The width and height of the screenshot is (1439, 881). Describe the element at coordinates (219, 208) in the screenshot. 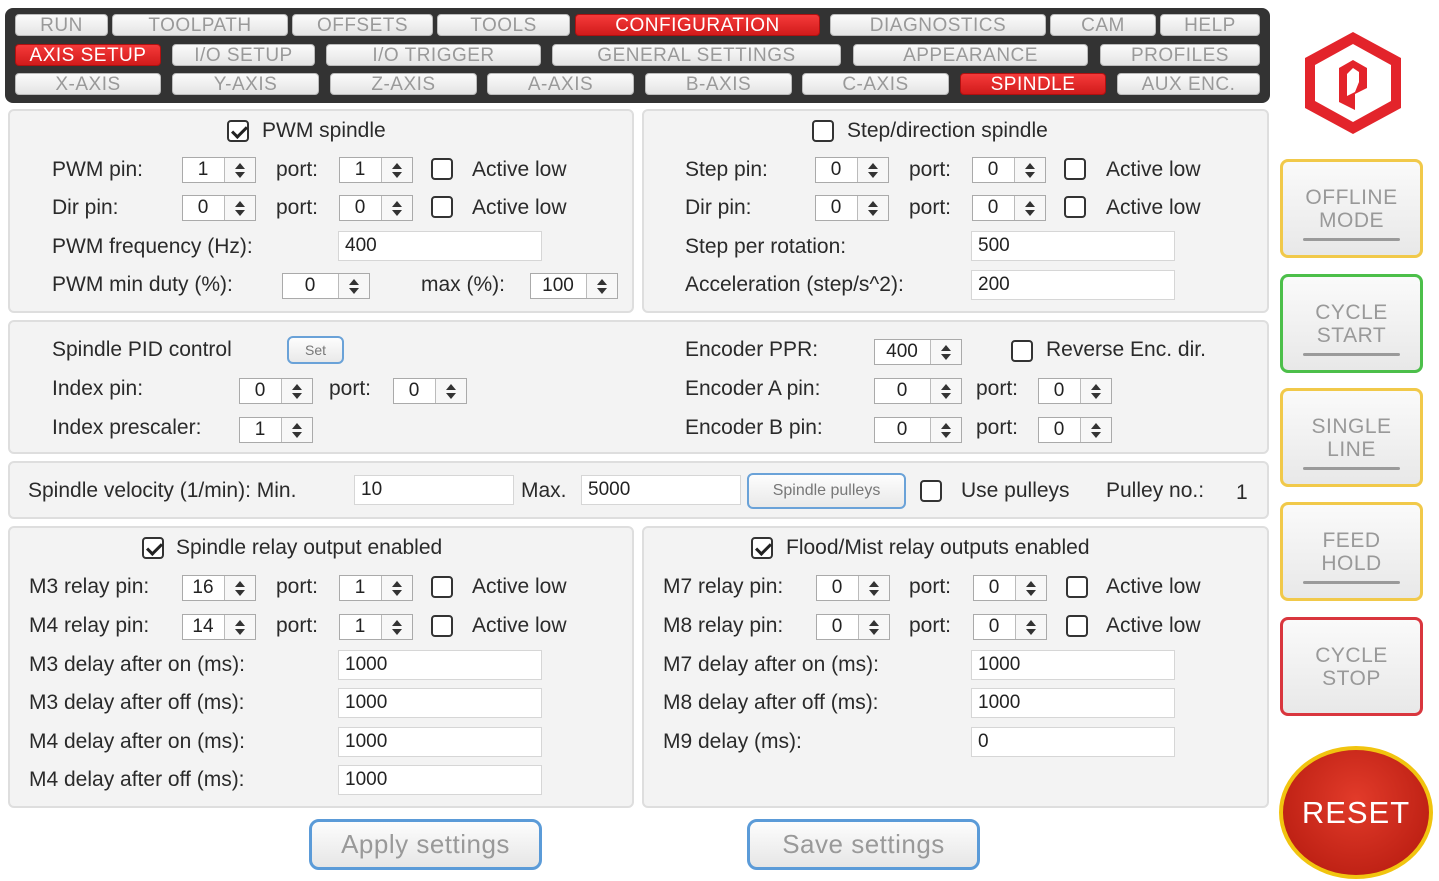

I see `pwm-dir-pin-spinbox: 0` at that location.